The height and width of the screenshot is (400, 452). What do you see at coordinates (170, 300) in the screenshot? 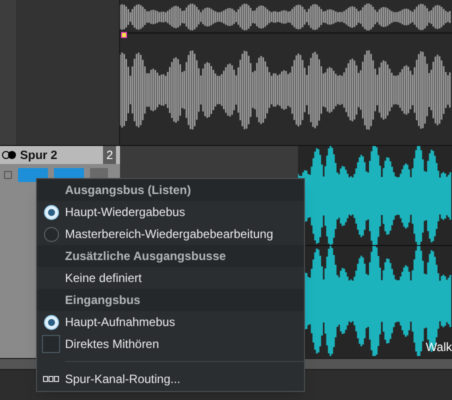
I see `menu-header: Eingangsbus` at bounding box center [170, 300].